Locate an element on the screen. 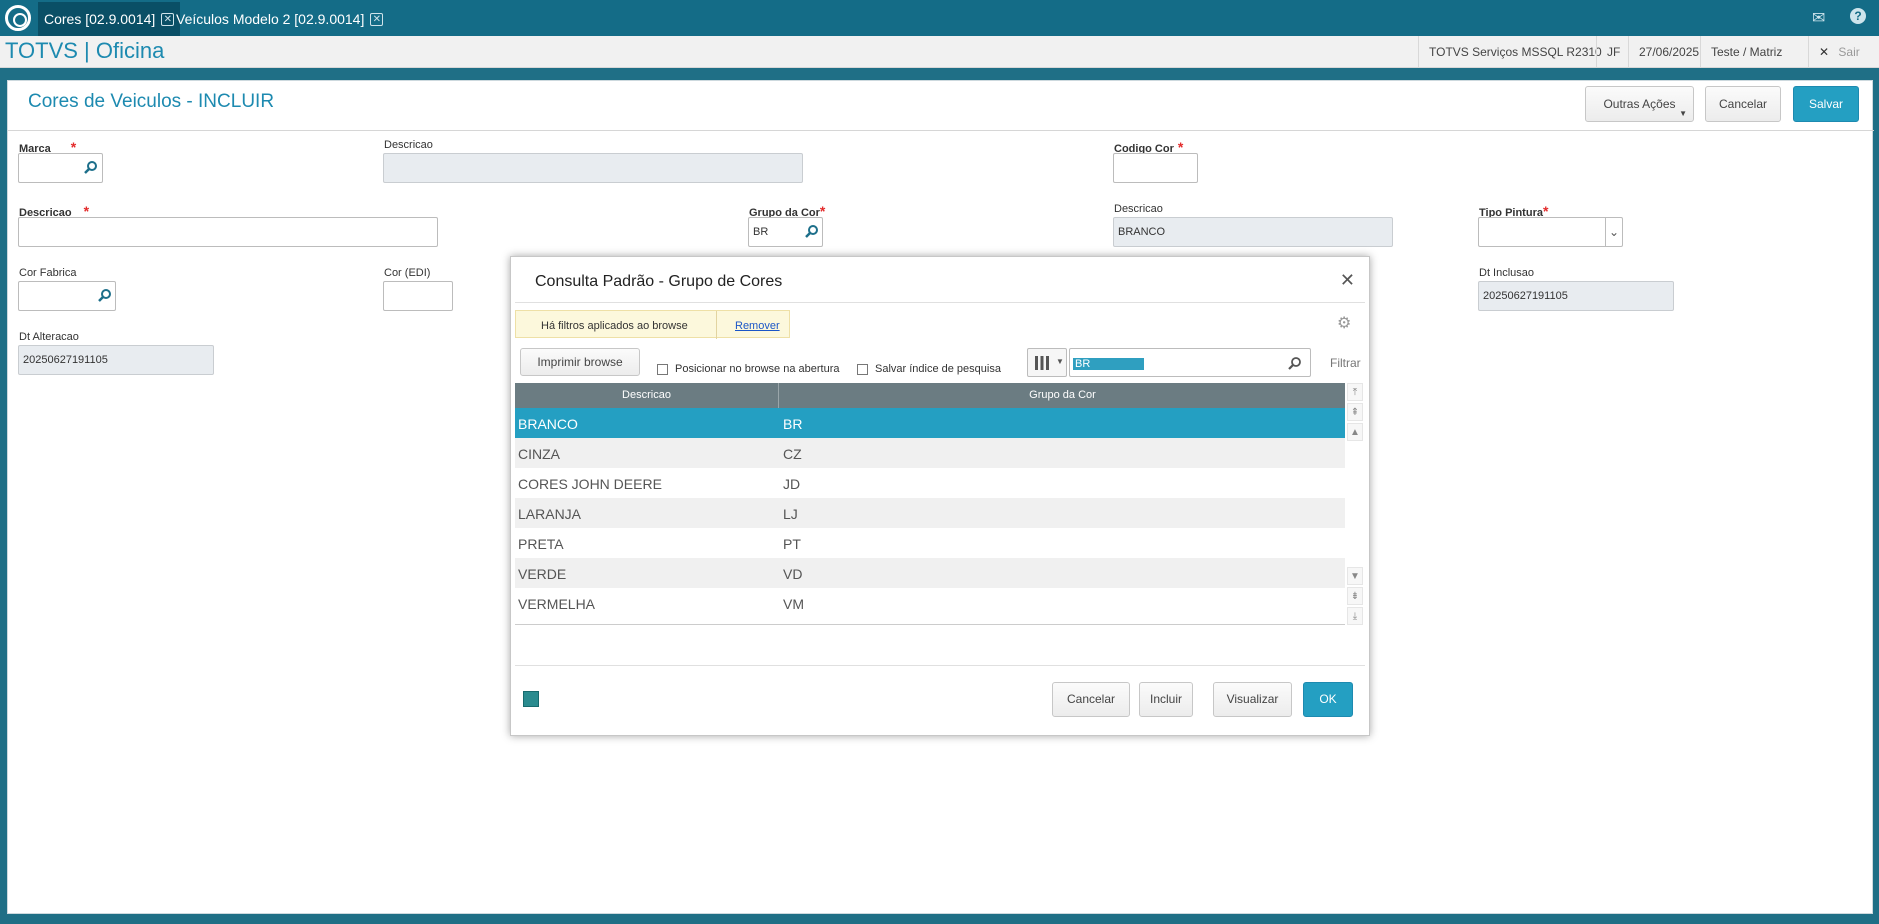  columns-icon is located at coordinates (1042, 363).